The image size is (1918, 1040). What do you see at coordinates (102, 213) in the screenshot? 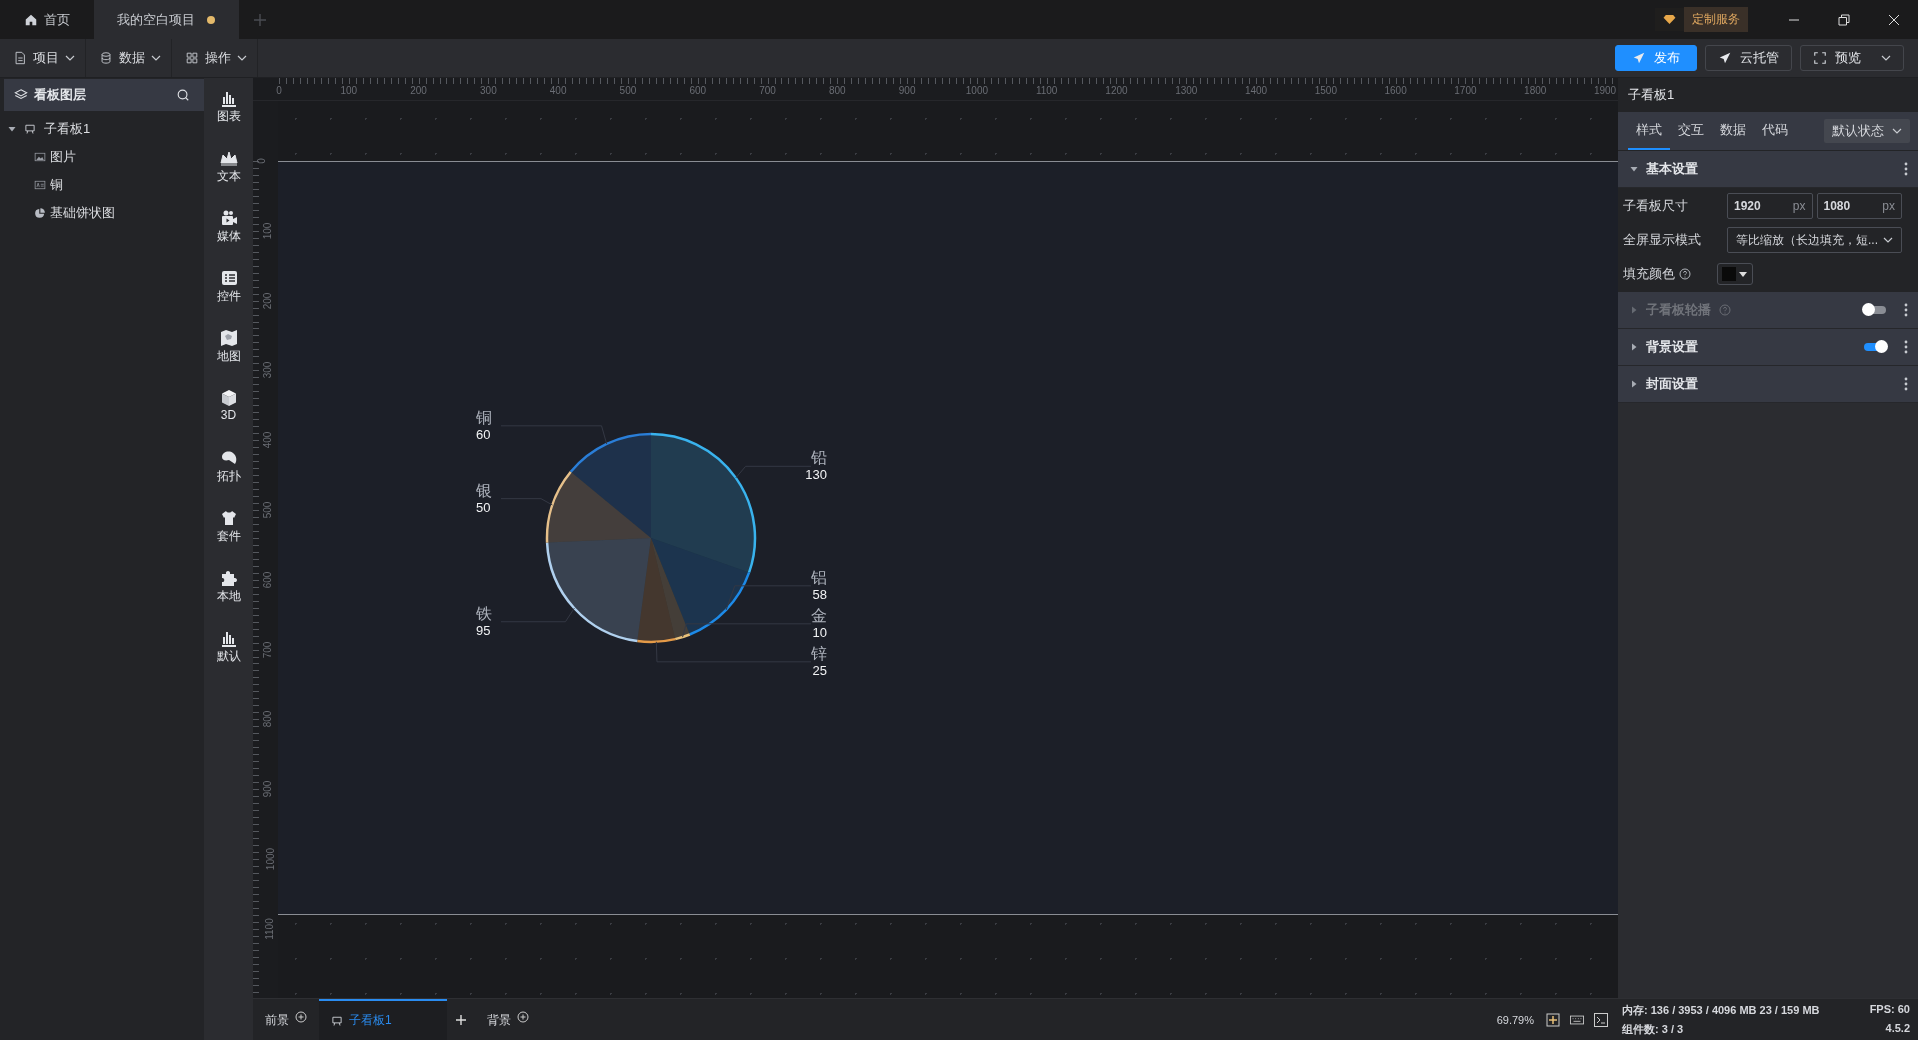
I see `layer-item: 基础饼状图` at bounding box center [102, 213].